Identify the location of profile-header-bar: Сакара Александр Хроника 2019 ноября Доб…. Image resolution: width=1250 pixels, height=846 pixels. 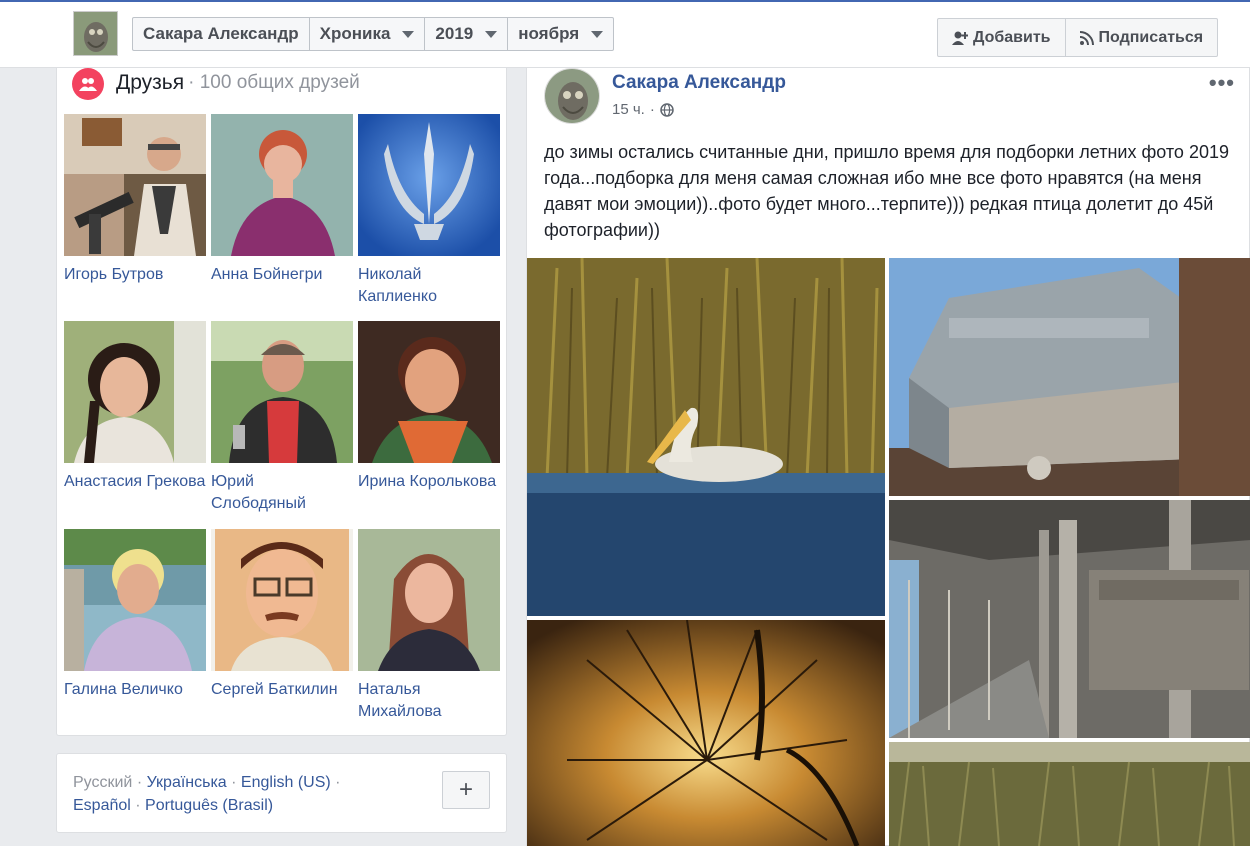
(625, 34).